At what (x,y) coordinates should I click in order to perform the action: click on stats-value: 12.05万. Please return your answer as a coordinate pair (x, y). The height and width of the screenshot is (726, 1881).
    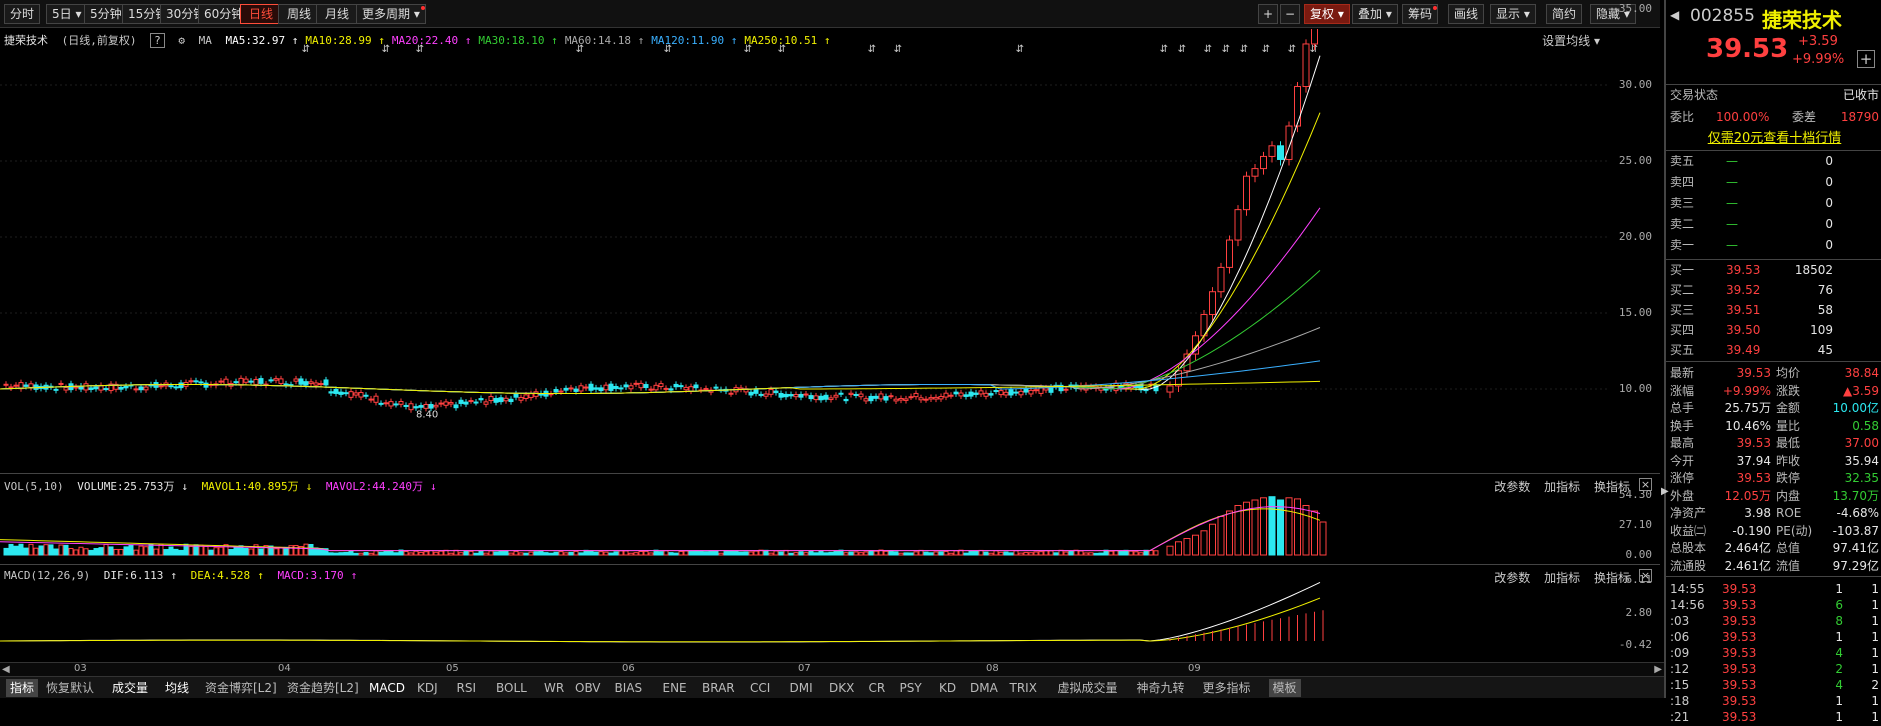
    Looking at the image, I should click on (1747, 495).